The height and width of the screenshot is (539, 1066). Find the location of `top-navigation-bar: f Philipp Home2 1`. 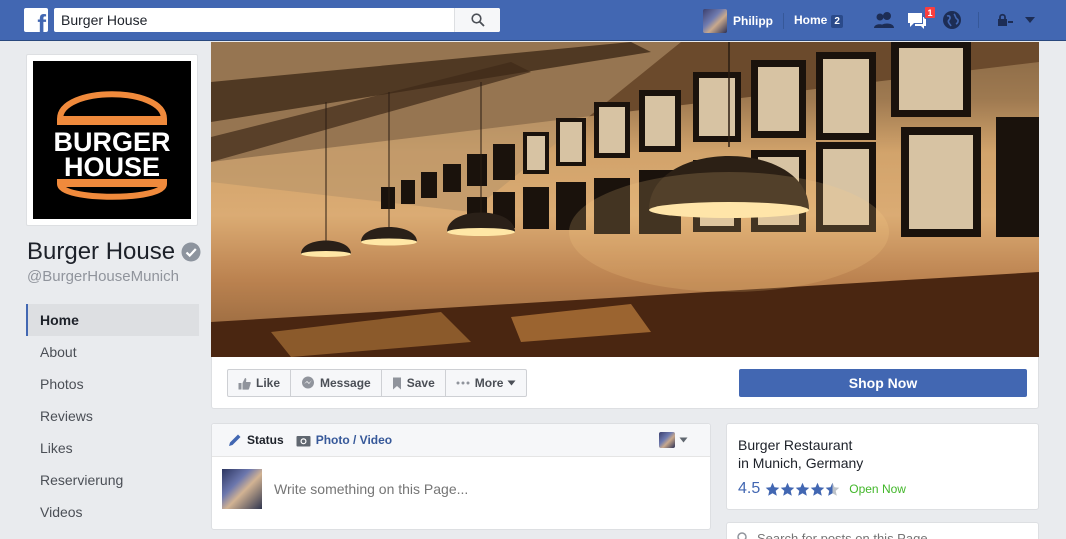

top-navigation-bar: f Philipp Home2 1 is located at coordinates (533, 20).